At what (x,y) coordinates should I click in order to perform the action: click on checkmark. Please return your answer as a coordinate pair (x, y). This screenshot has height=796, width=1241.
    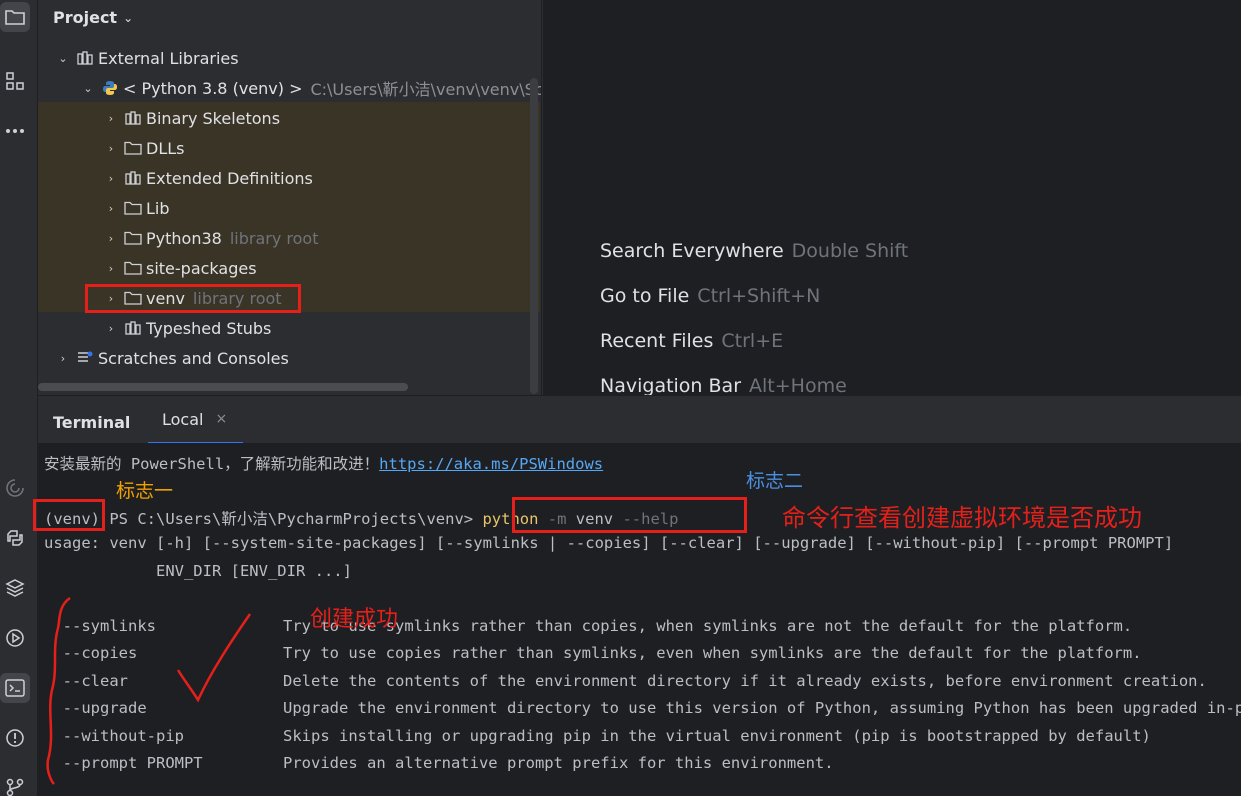
    Looking at the image, I should click on (214, 658).